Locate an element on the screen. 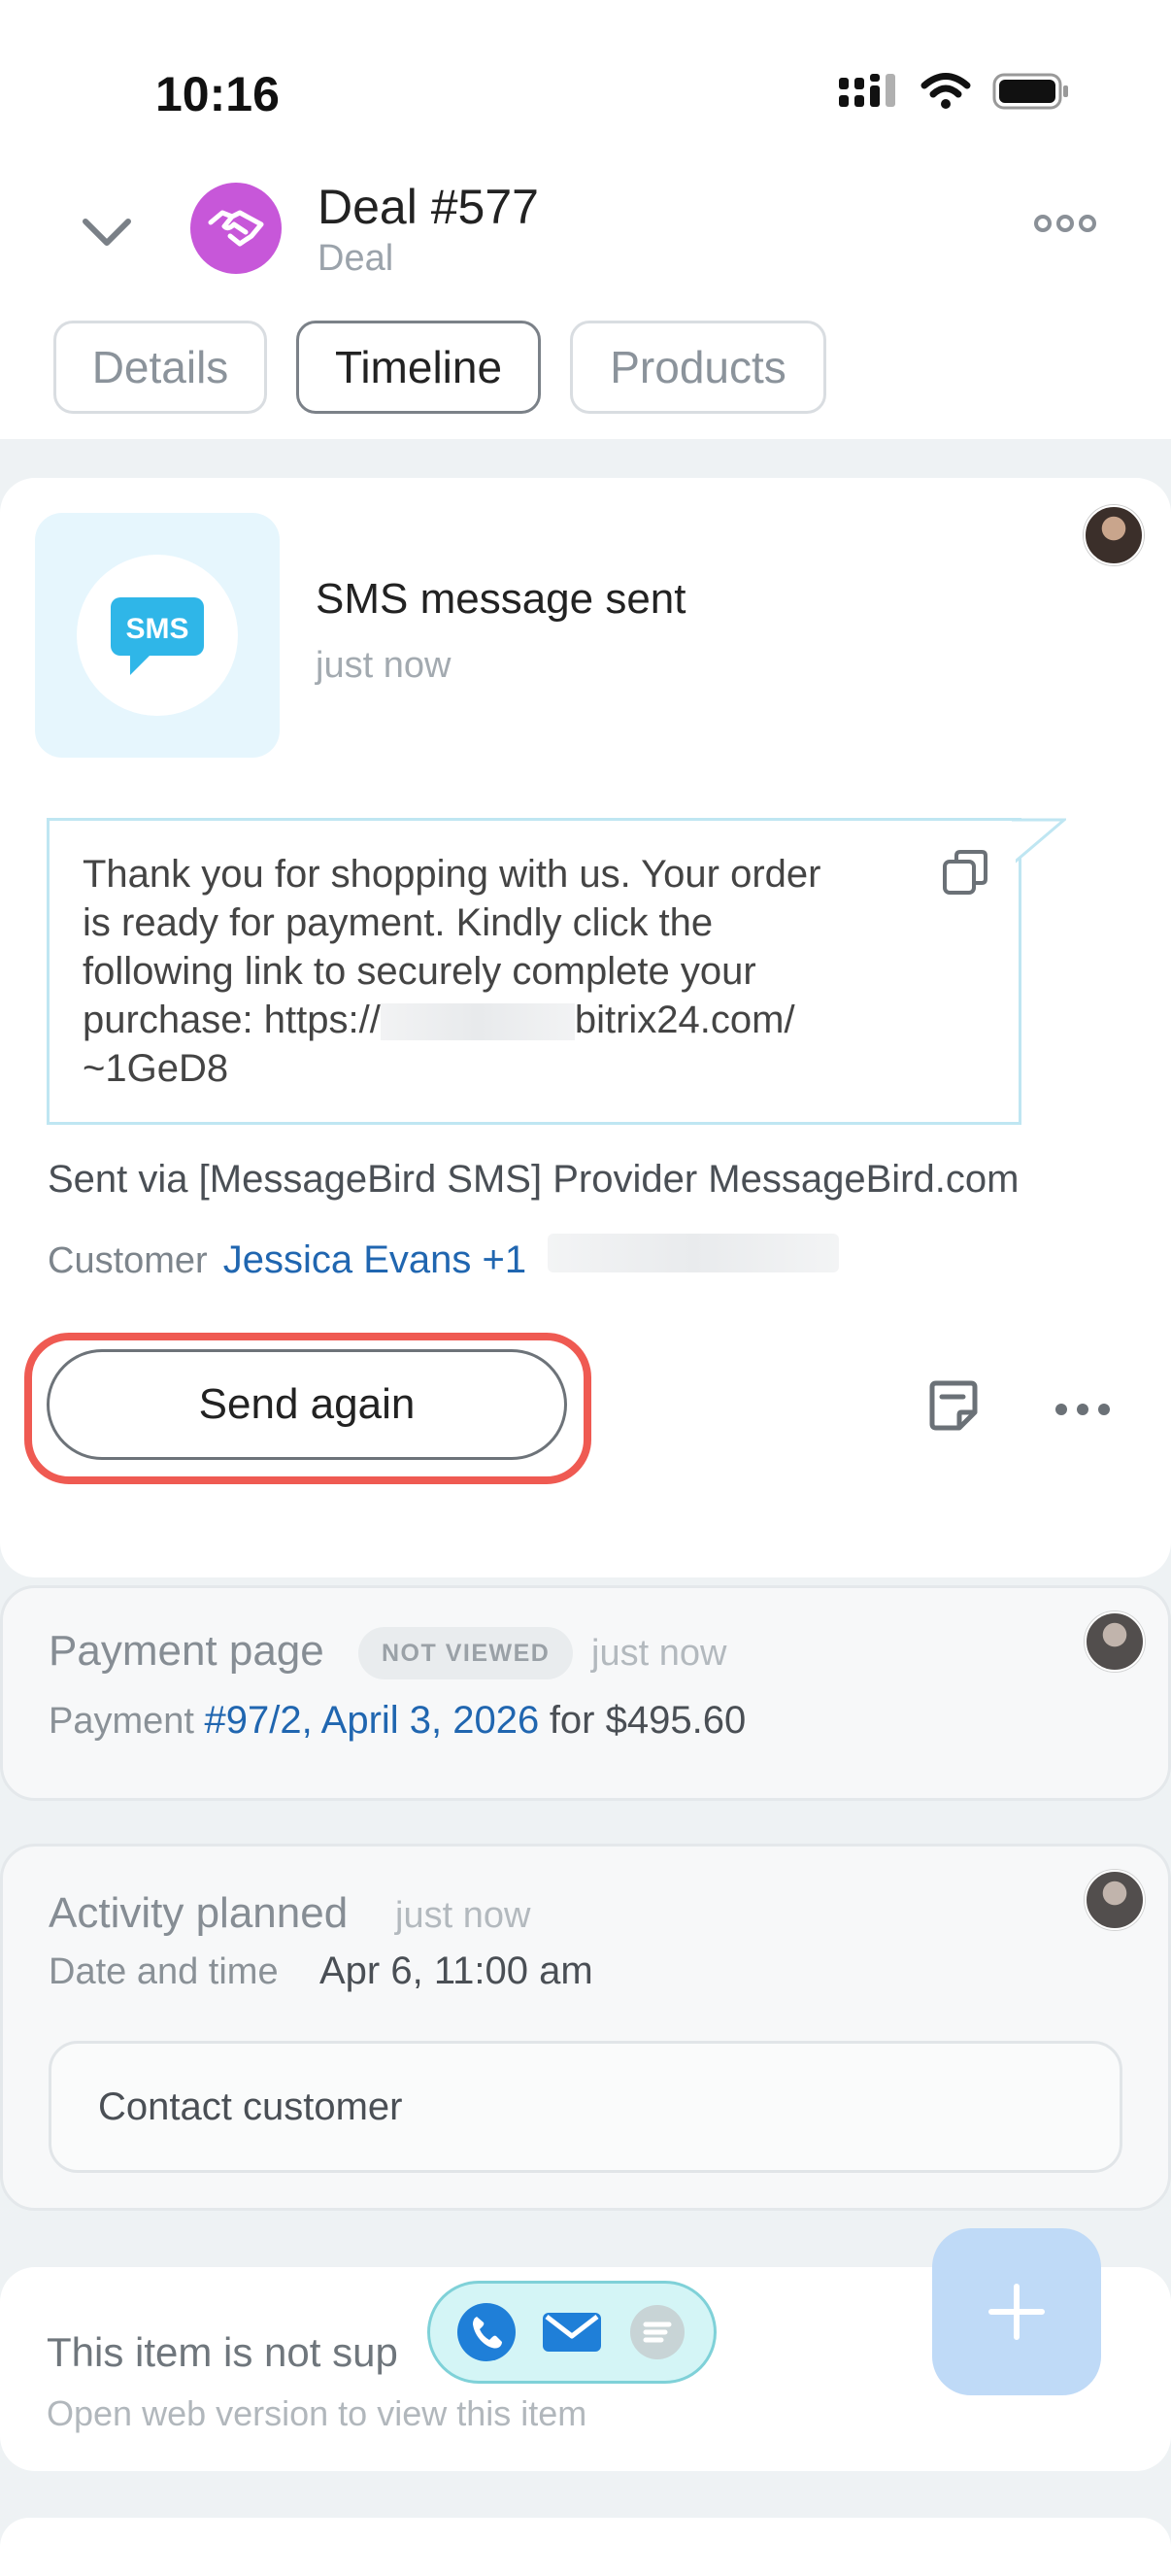 The height and width of the screenshot is (2576, 1171). activity-task: Contact customer is located at coordinates (585, 2107).